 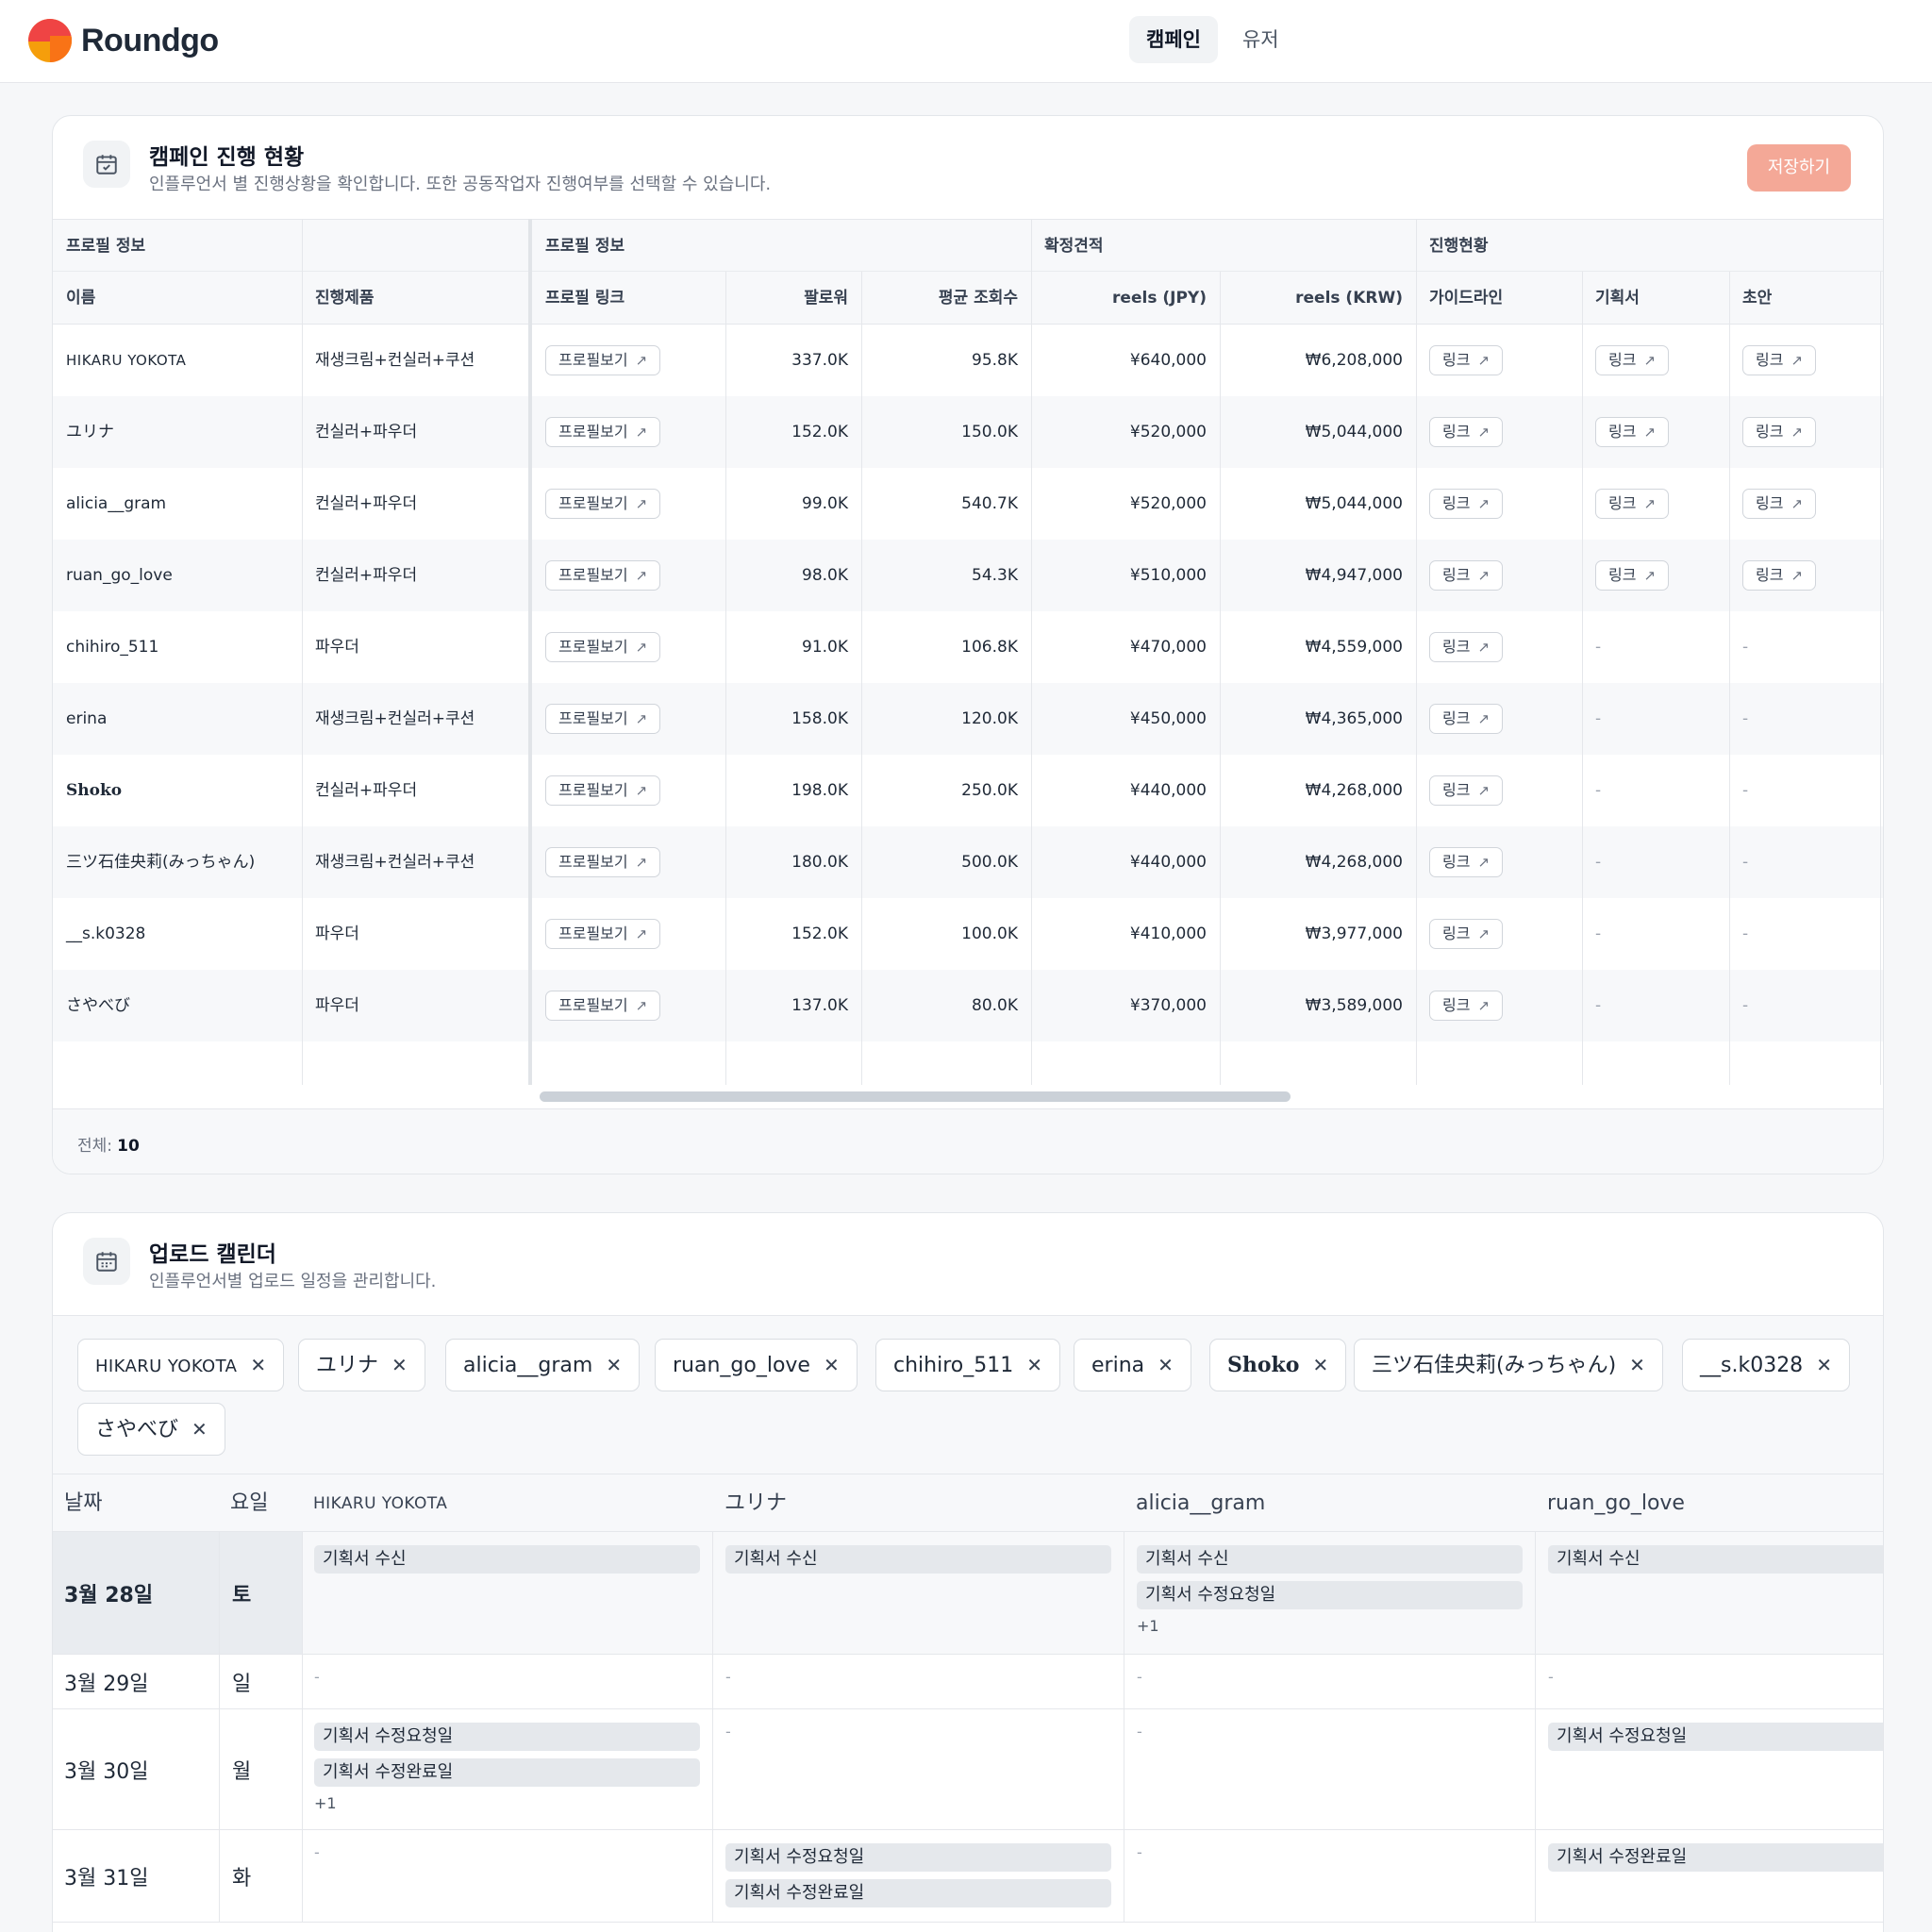 What do you see at coordinates (361, 1365) in the screenshot?
I see `influencer-chip: ユリナ ✕` at bounding box center [361, 1365].